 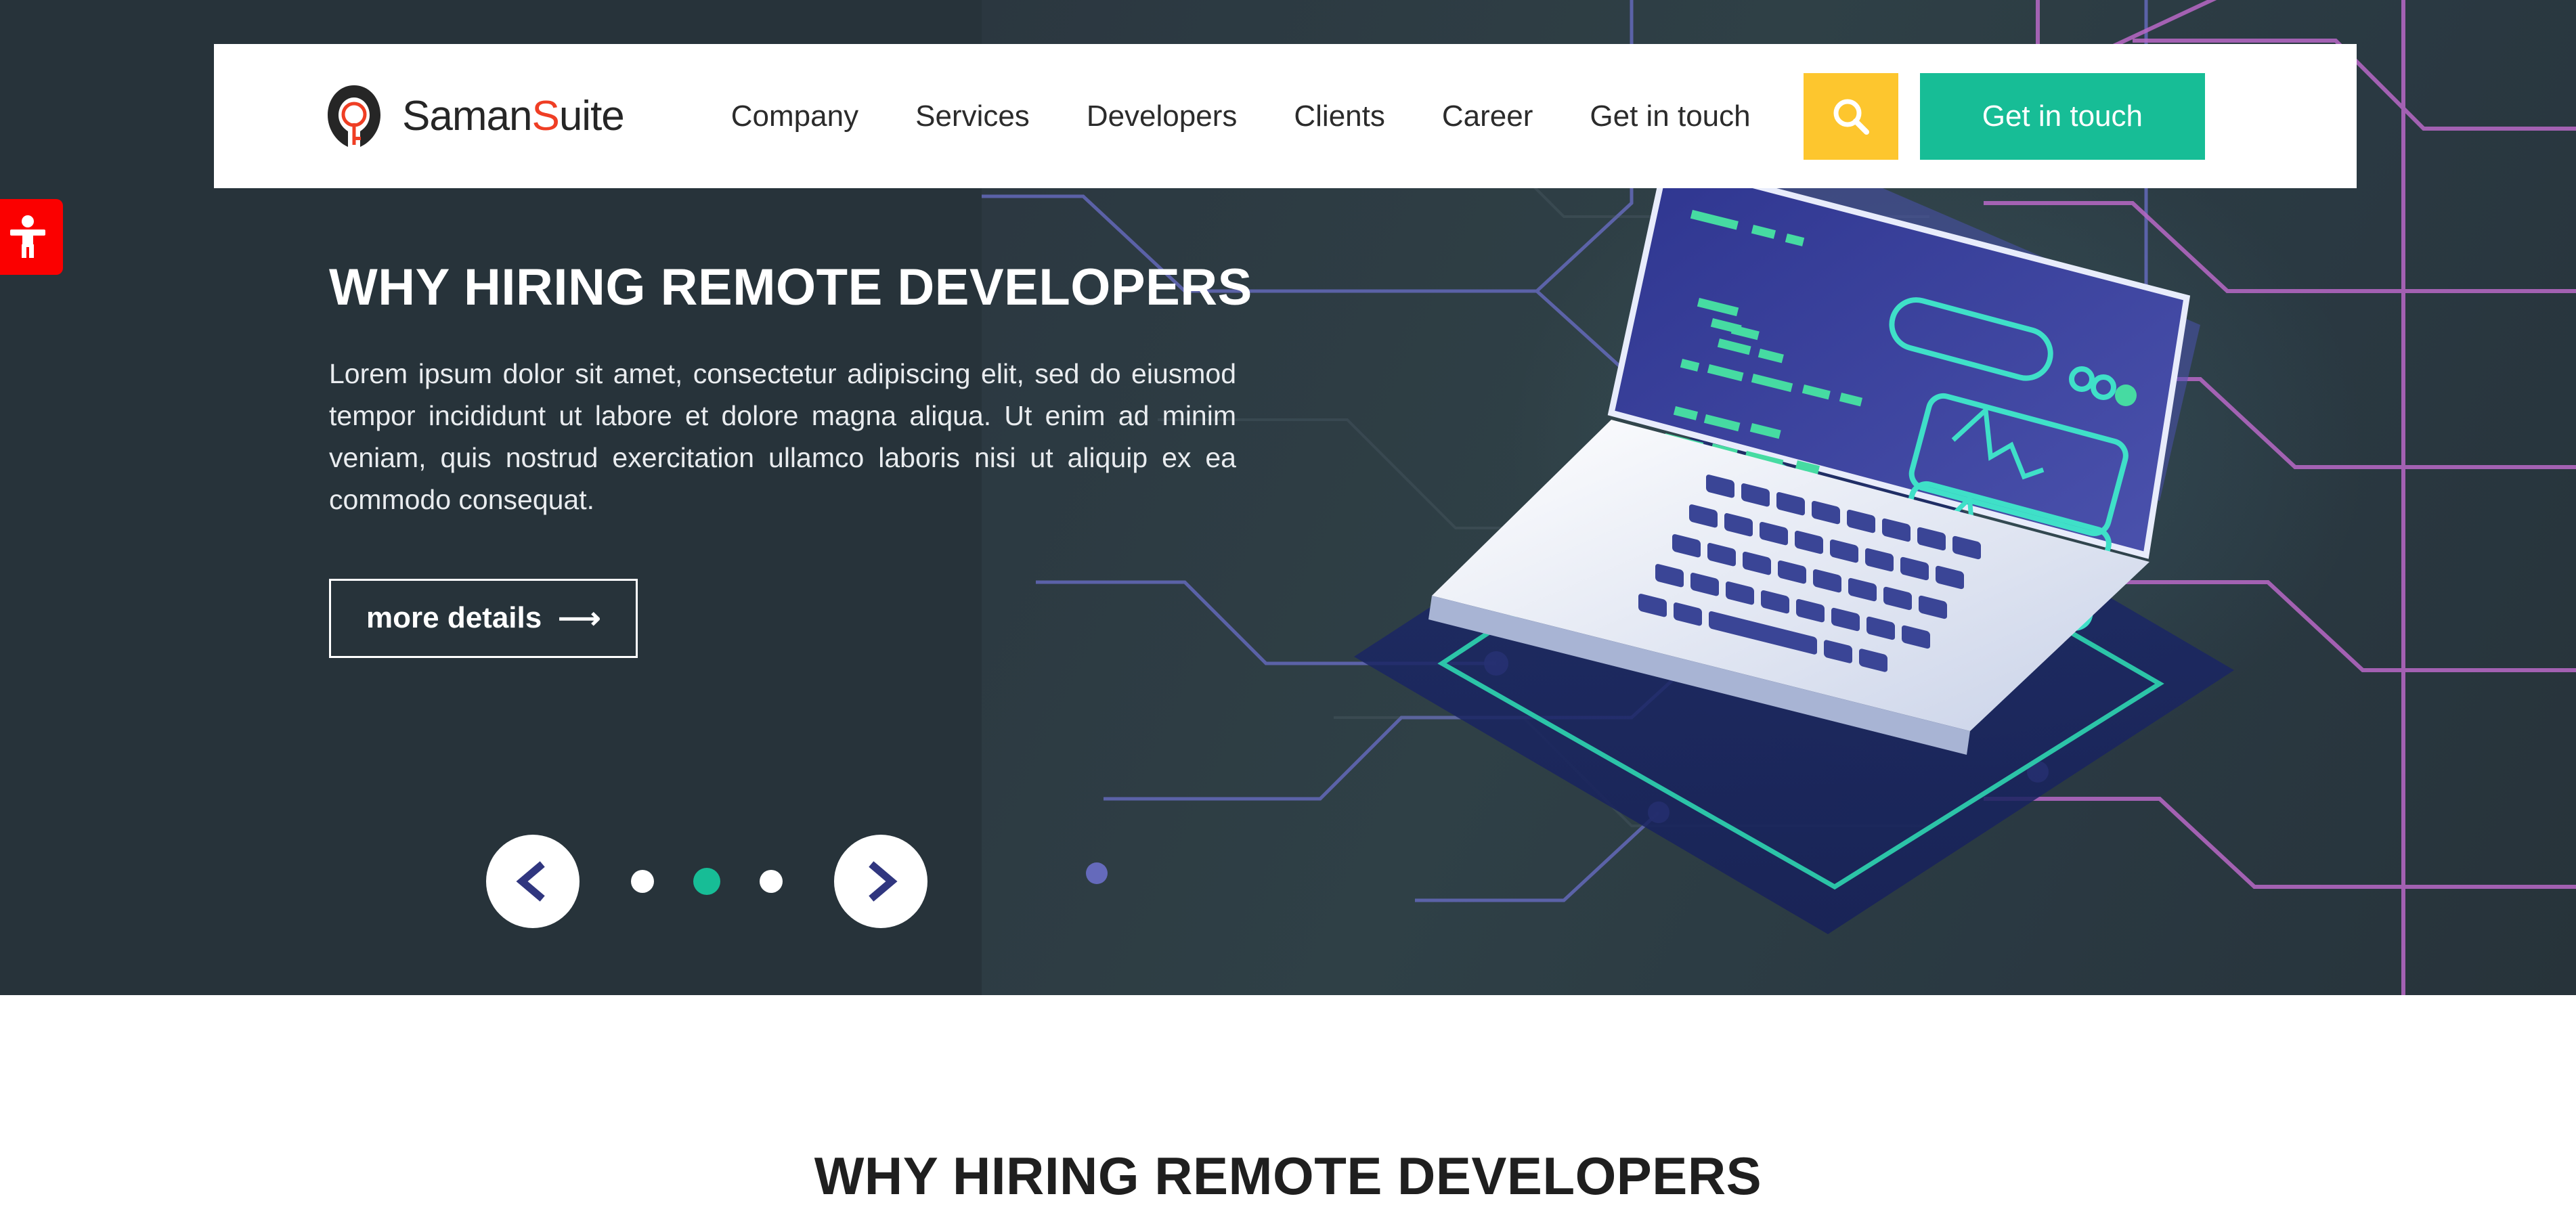 I want to click on next-section-title: WHY HIRING REMOTE DEVELOPERS, so click(x=1288, y=1176).